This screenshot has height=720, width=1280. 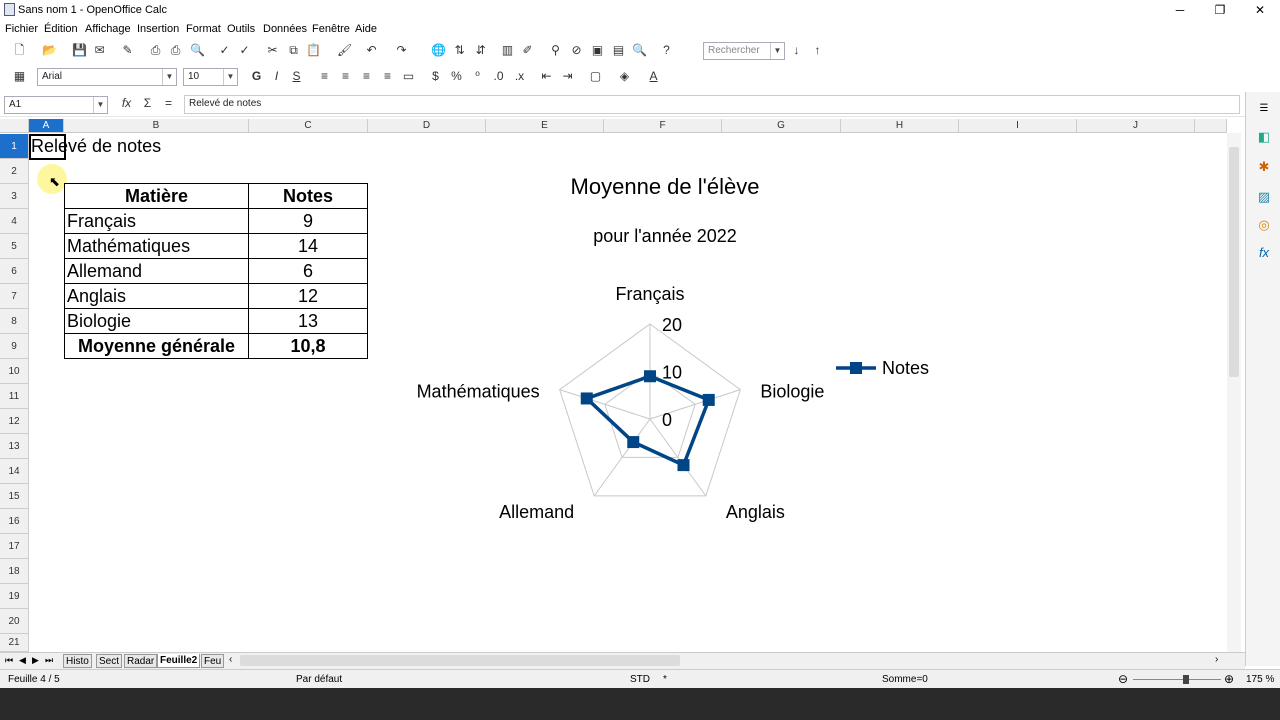 I want to click on subject-cell: Anglais, so click(x=156, y=296).